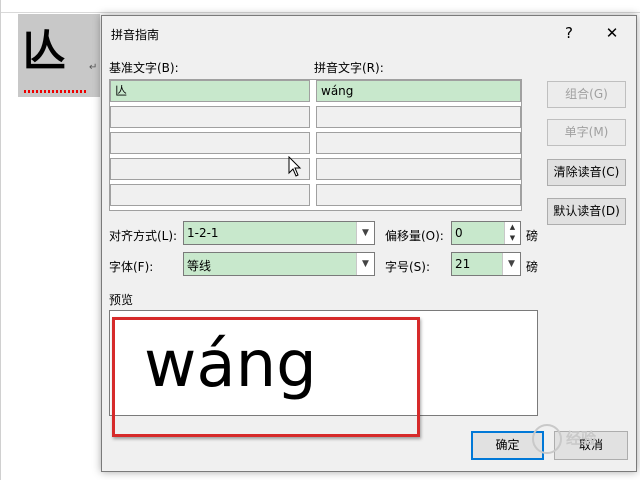  Describe the element at coordinates (144, 68) in the screenshot. I see `base-text-label: 基准文字(B):` at that location.